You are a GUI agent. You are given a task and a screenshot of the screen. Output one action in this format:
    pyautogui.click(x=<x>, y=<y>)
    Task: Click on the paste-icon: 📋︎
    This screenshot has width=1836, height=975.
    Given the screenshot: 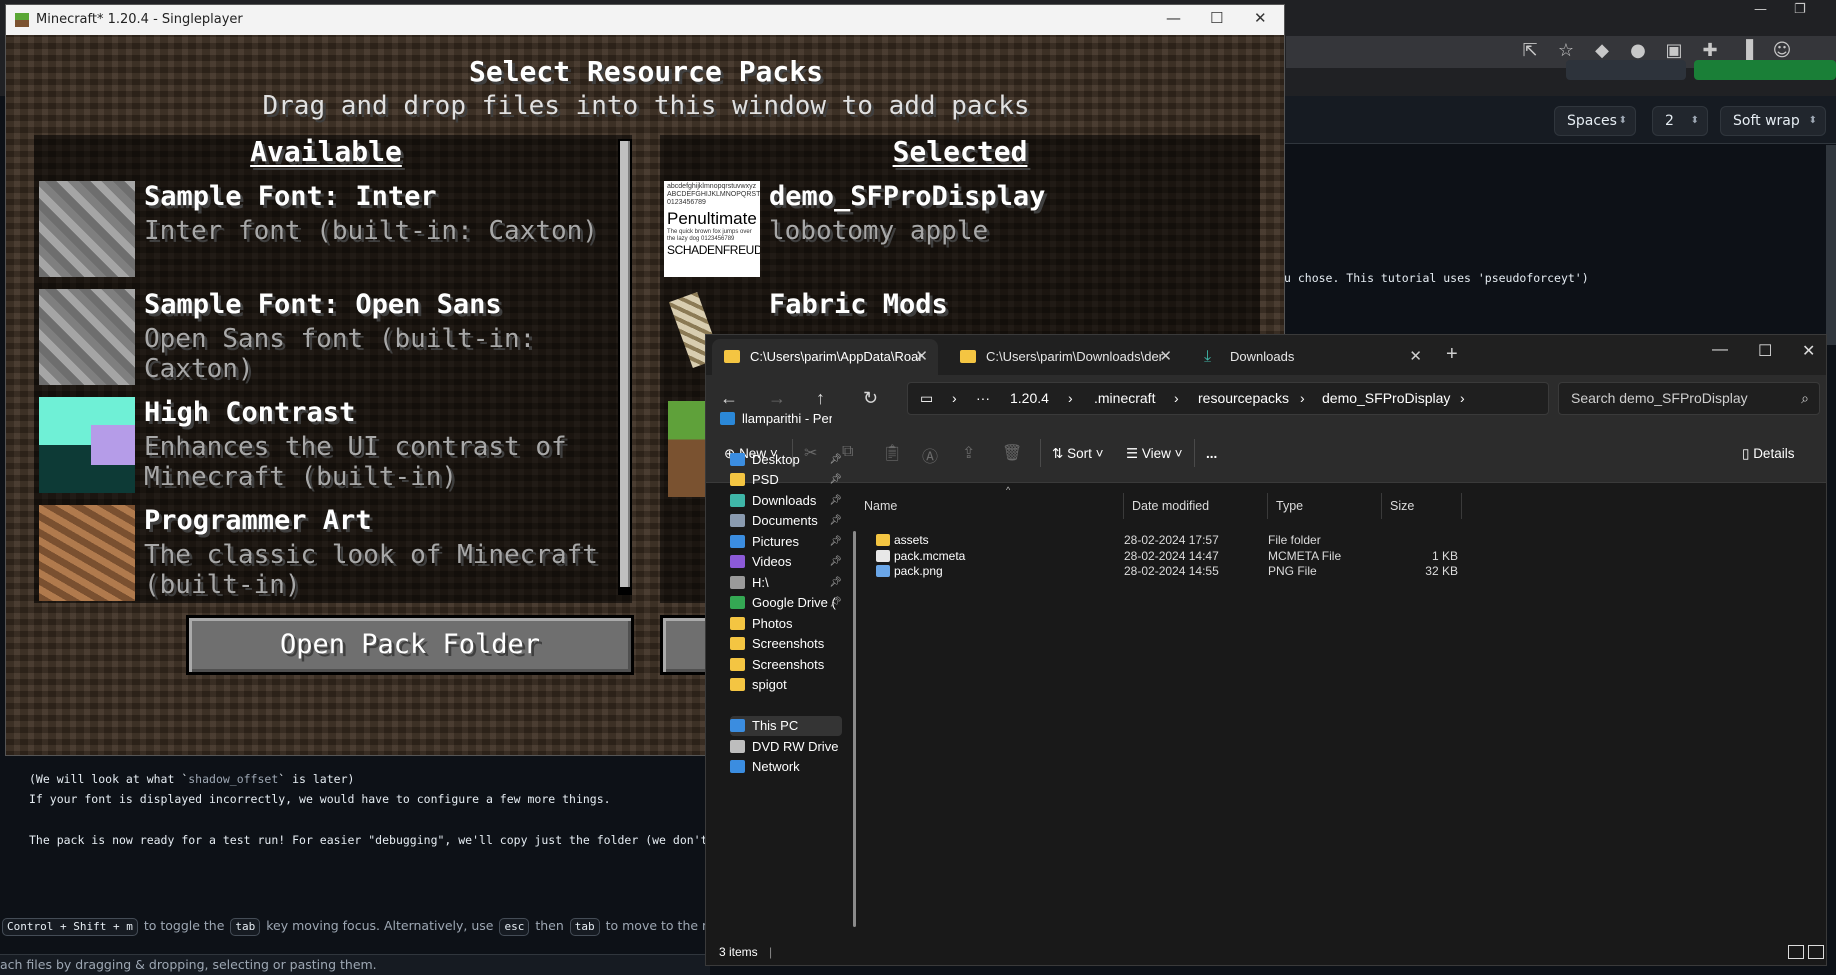 What is the action you would take?
    pyautogui.click(x=892, y=453)
    